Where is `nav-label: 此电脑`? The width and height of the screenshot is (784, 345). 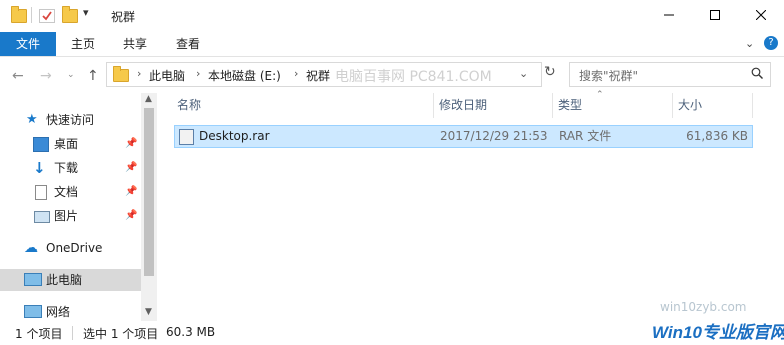 nav-label: 此电脑 is located at coordinates (64, 280).